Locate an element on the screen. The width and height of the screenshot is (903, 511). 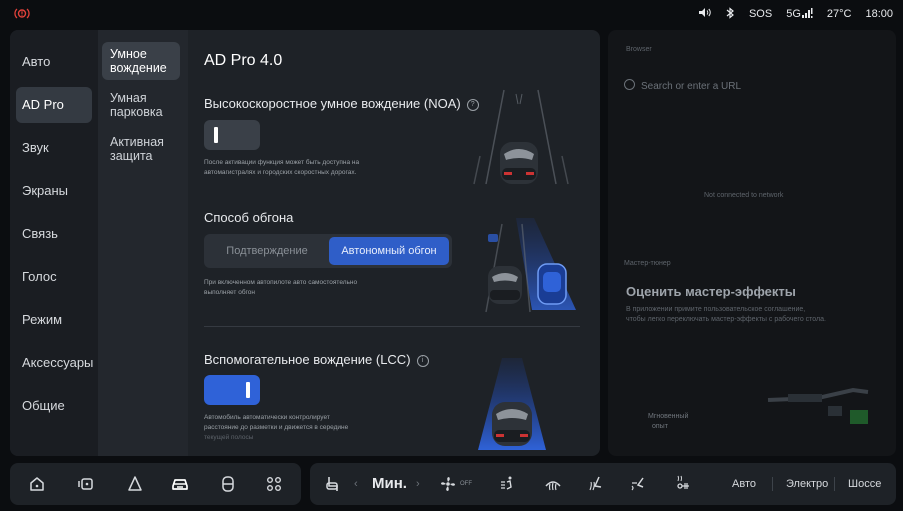
apps-icon is located at coordinates (274, 484).